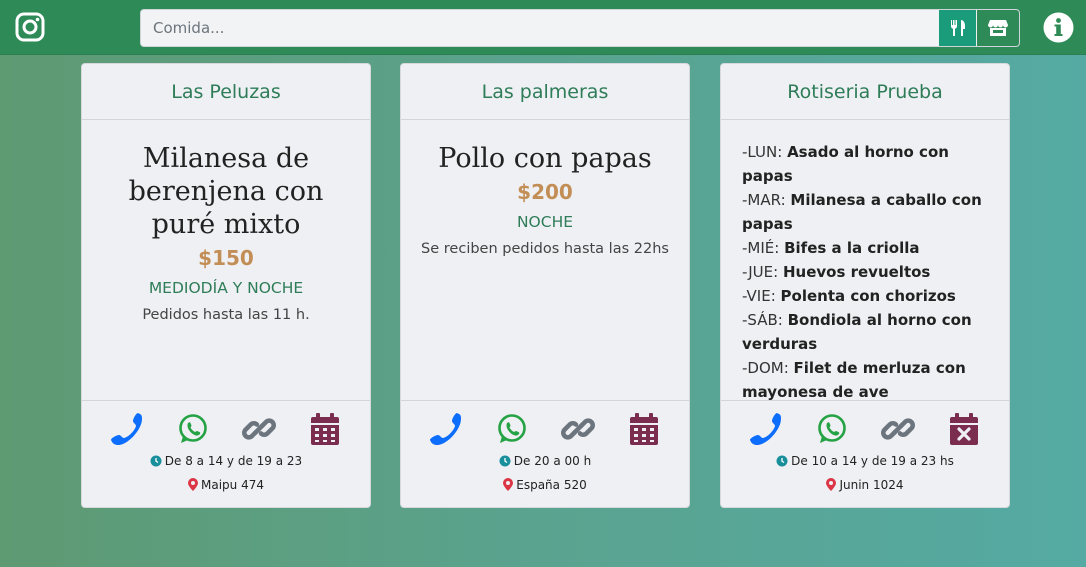  I want to click on opening-hours: De 20 a 00 h, so click(545, 461).